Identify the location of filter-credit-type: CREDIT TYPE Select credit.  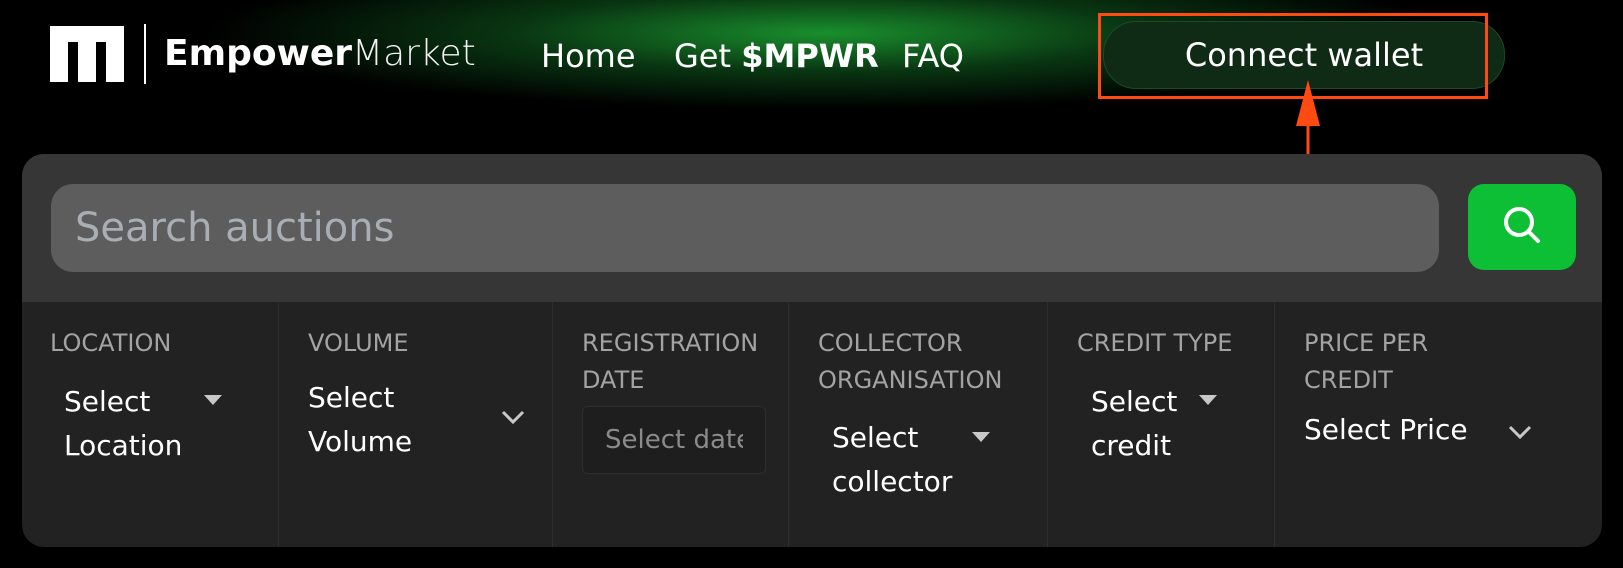
(1161, 424).